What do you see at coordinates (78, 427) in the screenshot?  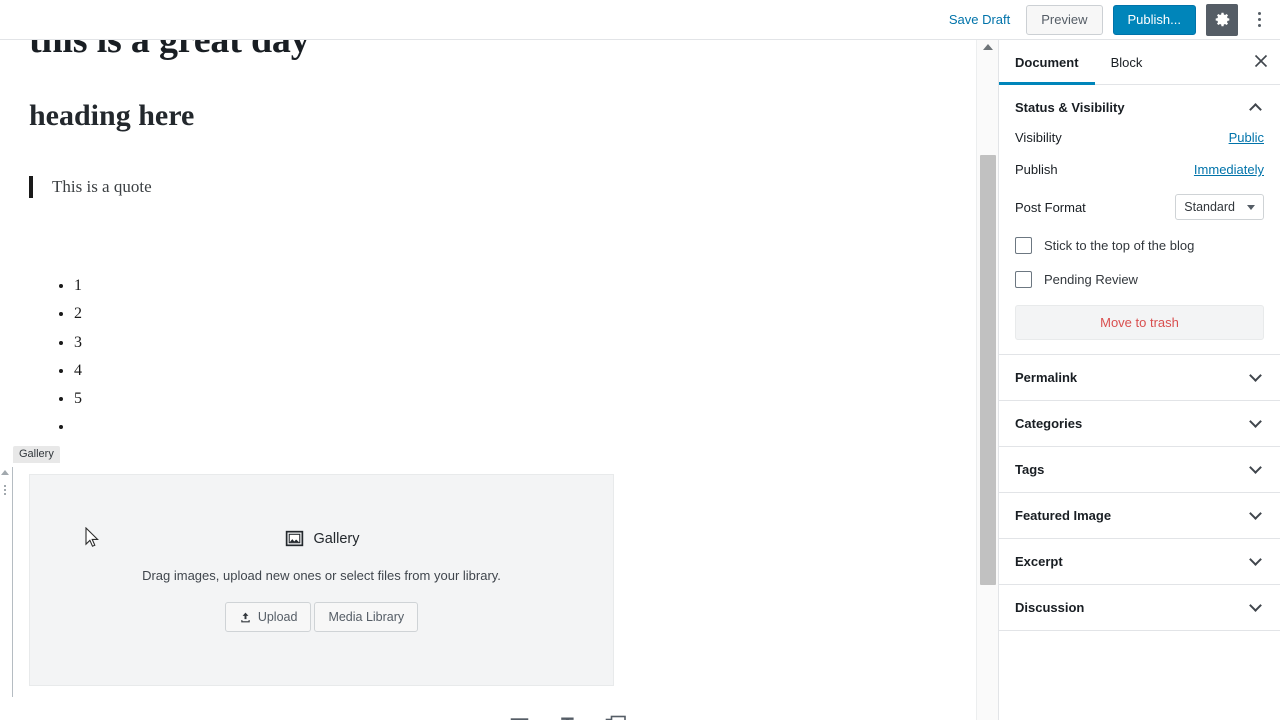 I see `list-item` at bounding box center [78, 427].